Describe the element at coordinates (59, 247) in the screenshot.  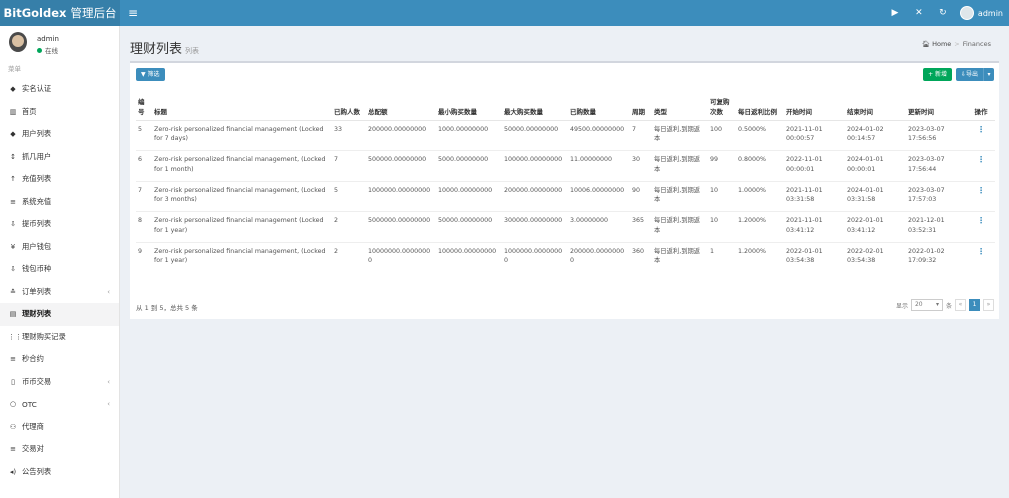
I see `sidebar-item: ¥ 用户钱包` at that location.